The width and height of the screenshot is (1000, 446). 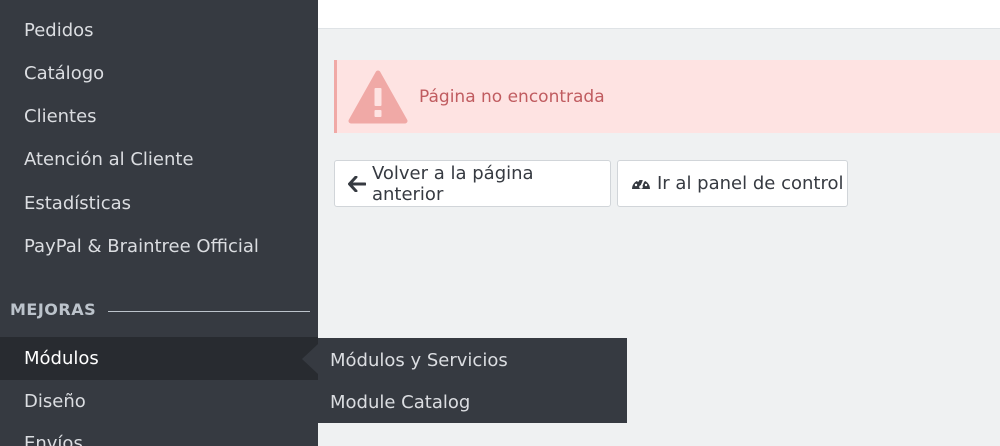 I want to click on submenu-item-modulos-servicios: Módulos y Servicios, so click(x=472, y=360).